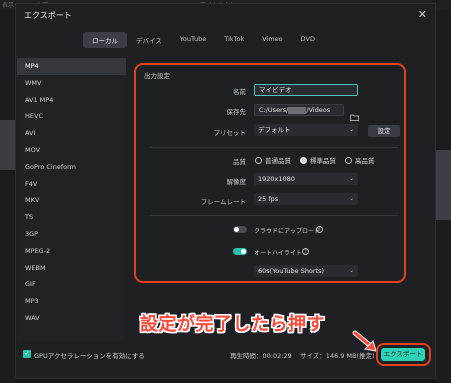  I want to click on tab-tiktok: TikTok, so click(234, 40).